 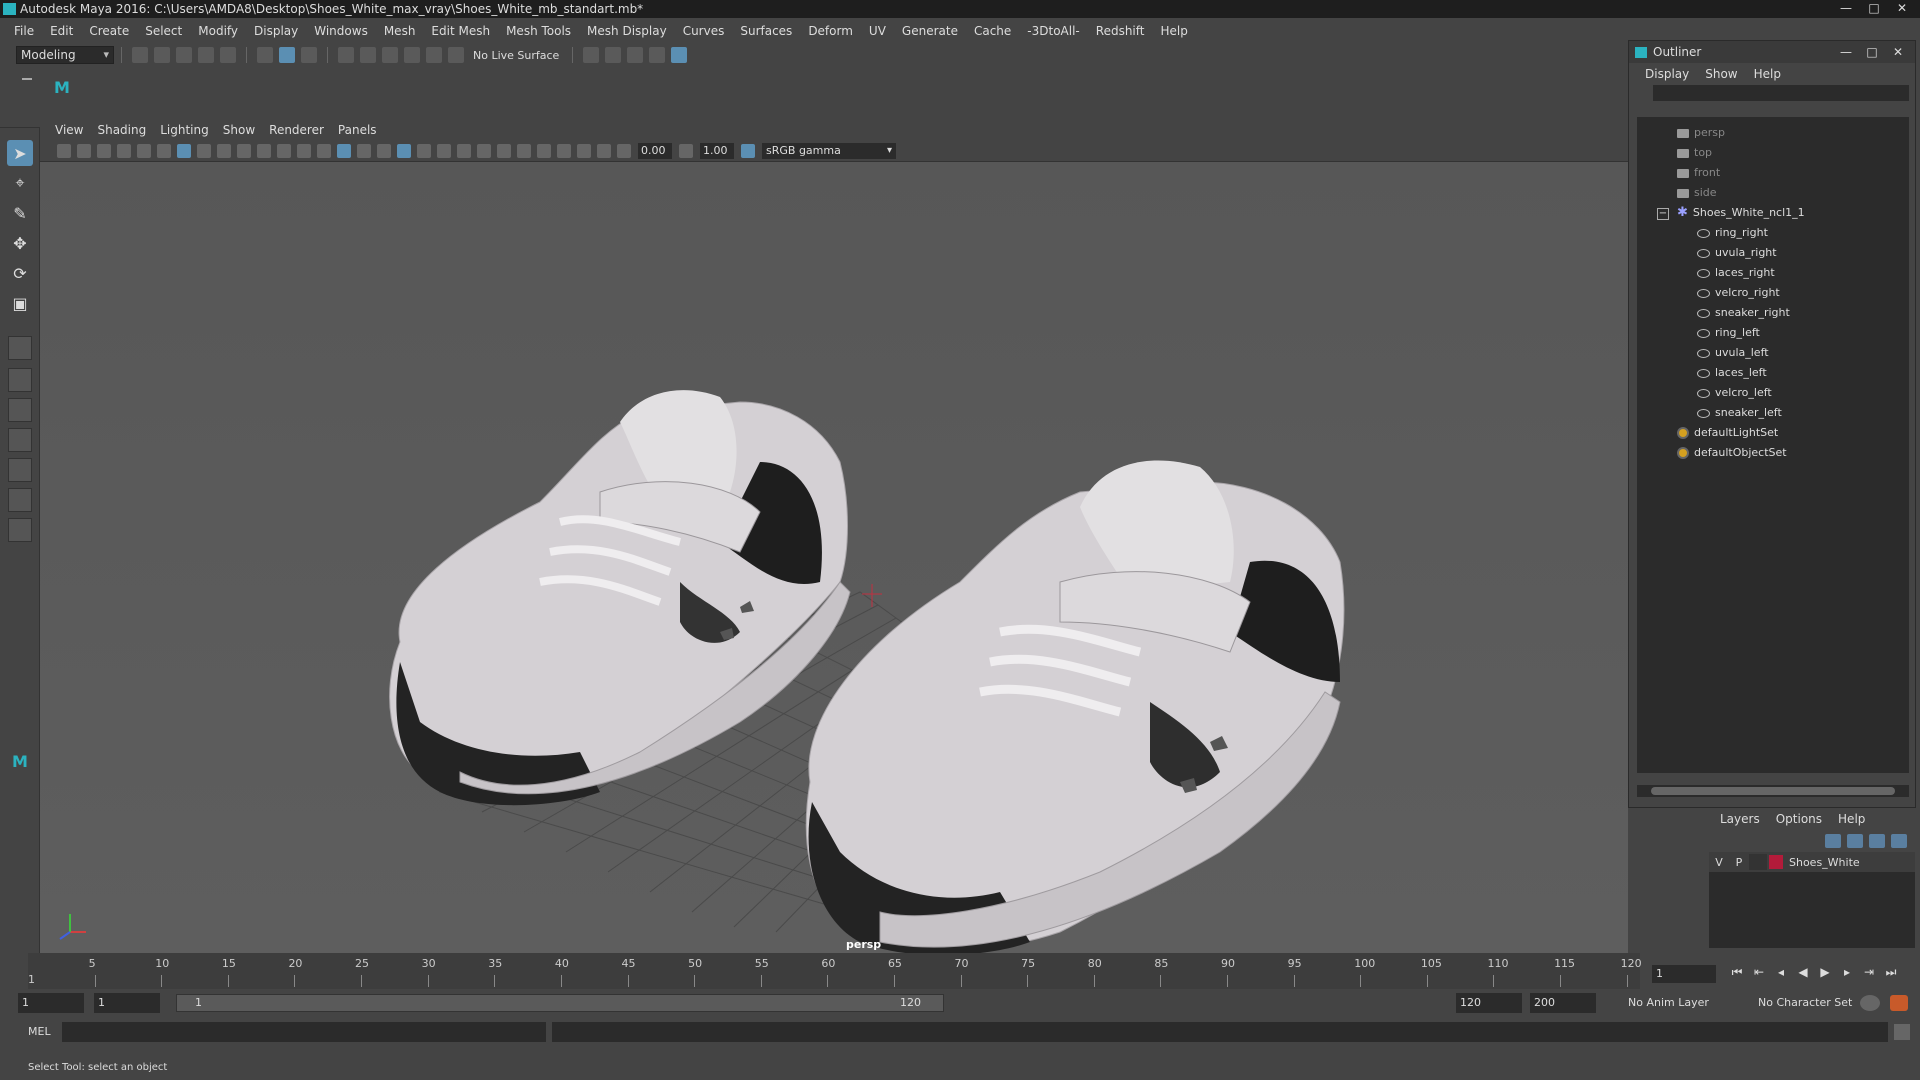 I want to click on redo-icon, so click(x=228, y=55).